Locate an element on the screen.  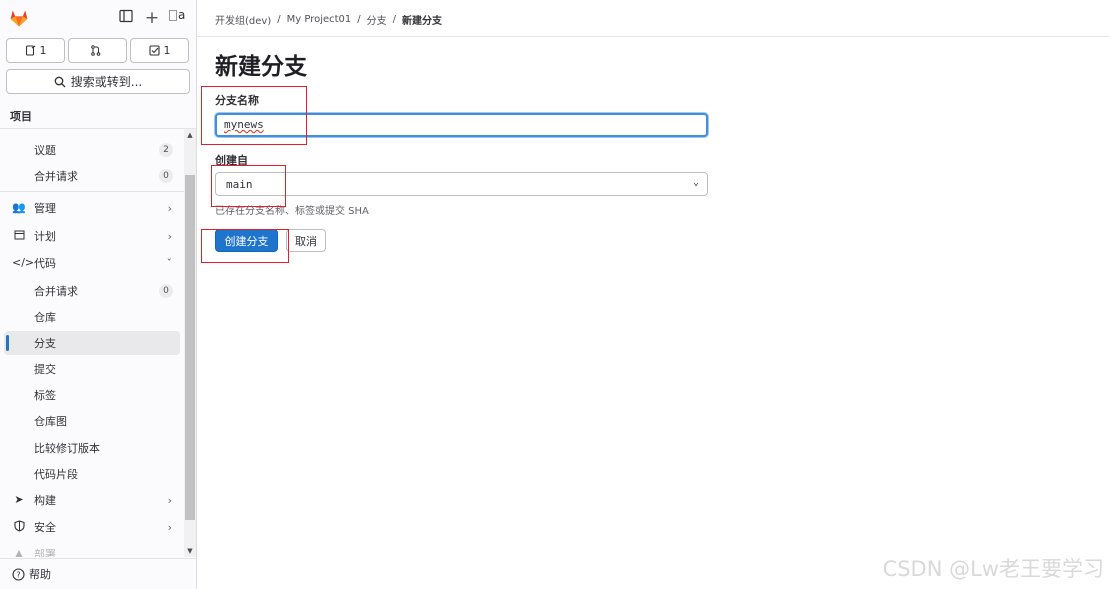
deploy-icon: ▲ is located at coordinates (19, 552).